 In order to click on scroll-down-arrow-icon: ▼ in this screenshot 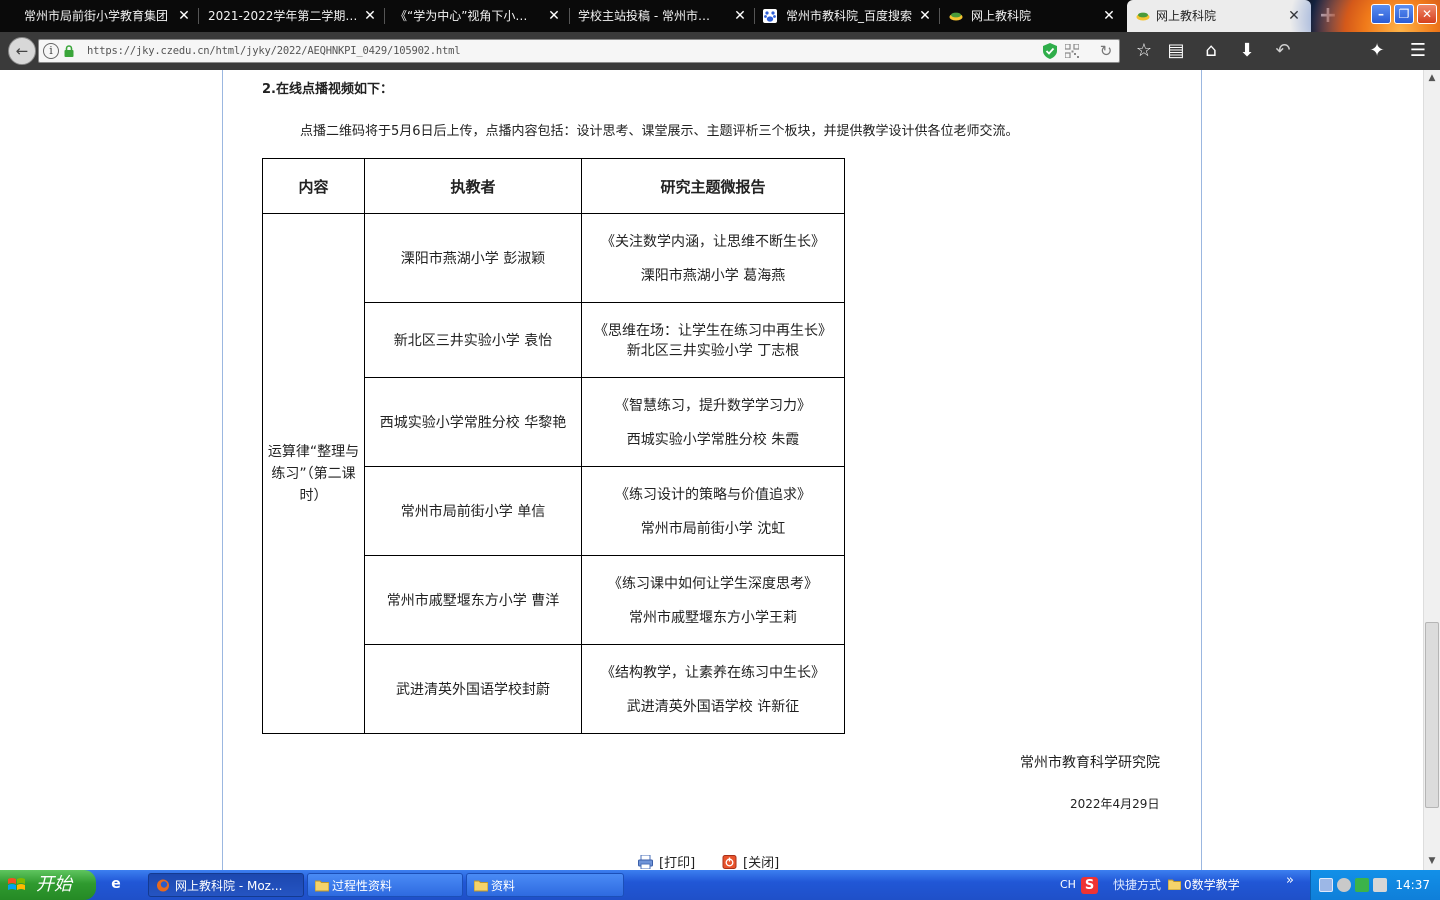, I will do `click(1432, 861)`.